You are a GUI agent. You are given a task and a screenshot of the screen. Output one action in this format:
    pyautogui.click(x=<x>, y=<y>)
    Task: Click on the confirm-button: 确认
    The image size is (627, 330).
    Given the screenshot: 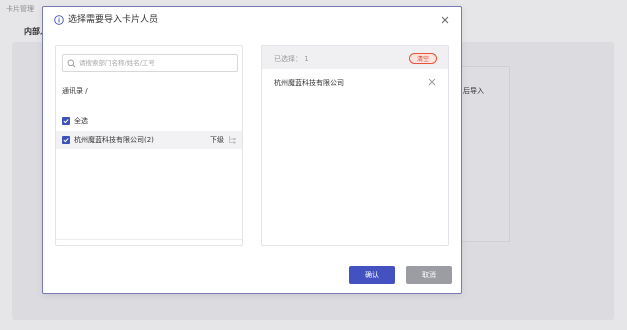 What is the action you would take?
    pyautogui.click(x=372, y=275)
    